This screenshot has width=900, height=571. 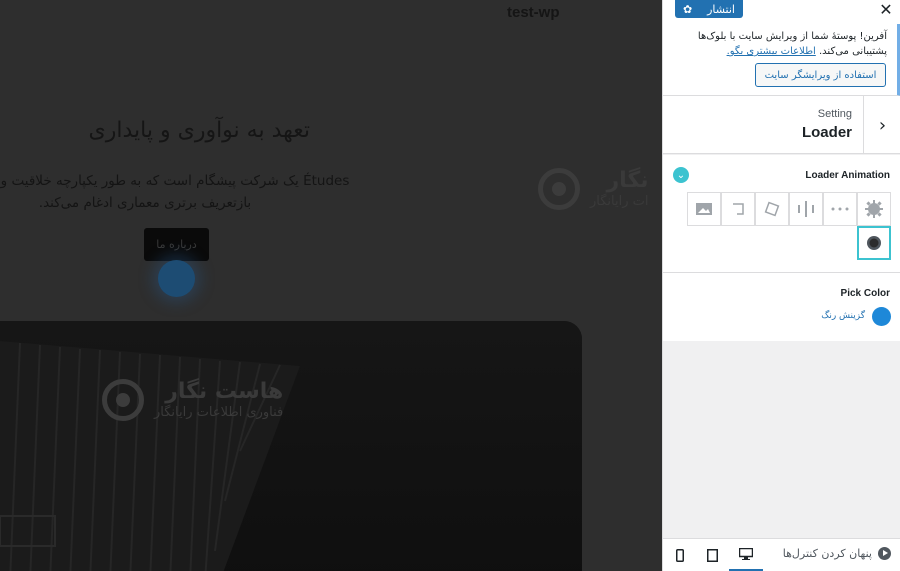 I want to click on divider, so click(x=781, y=272).